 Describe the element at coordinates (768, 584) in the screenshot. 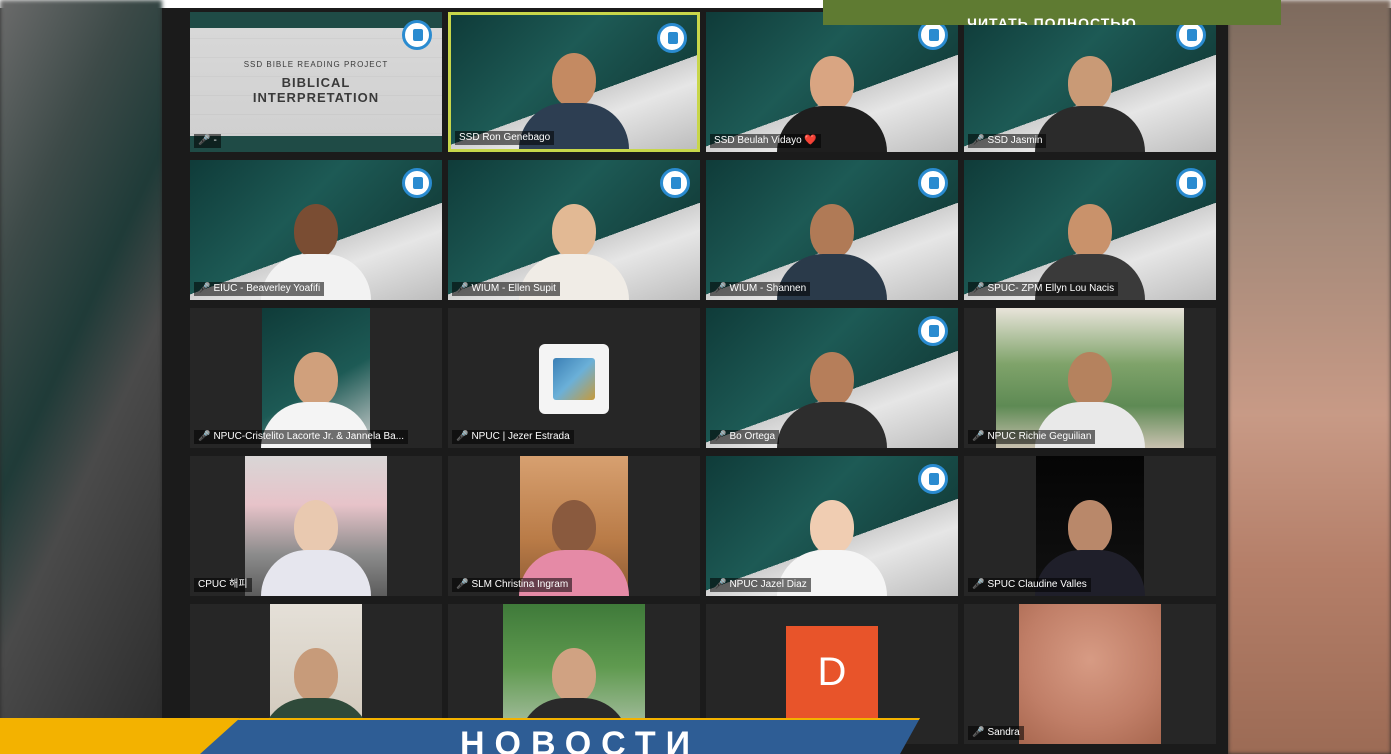

I see `participant-name: NPUC Jazel Diaz` at that location.